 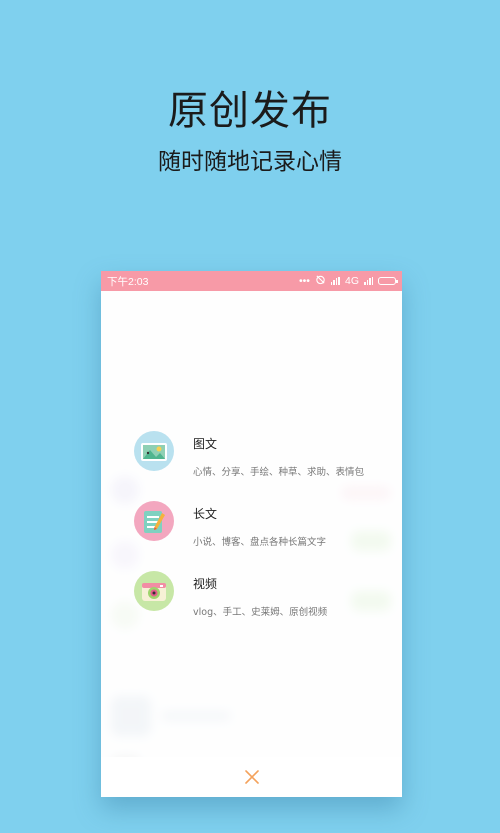 What do you see at coordinates (264, 466) in the screenshot?
I see `menu-item-image-text: 图文 心情、分享、手绘、种草、求助、表情包` at bounding box center [264, 466].